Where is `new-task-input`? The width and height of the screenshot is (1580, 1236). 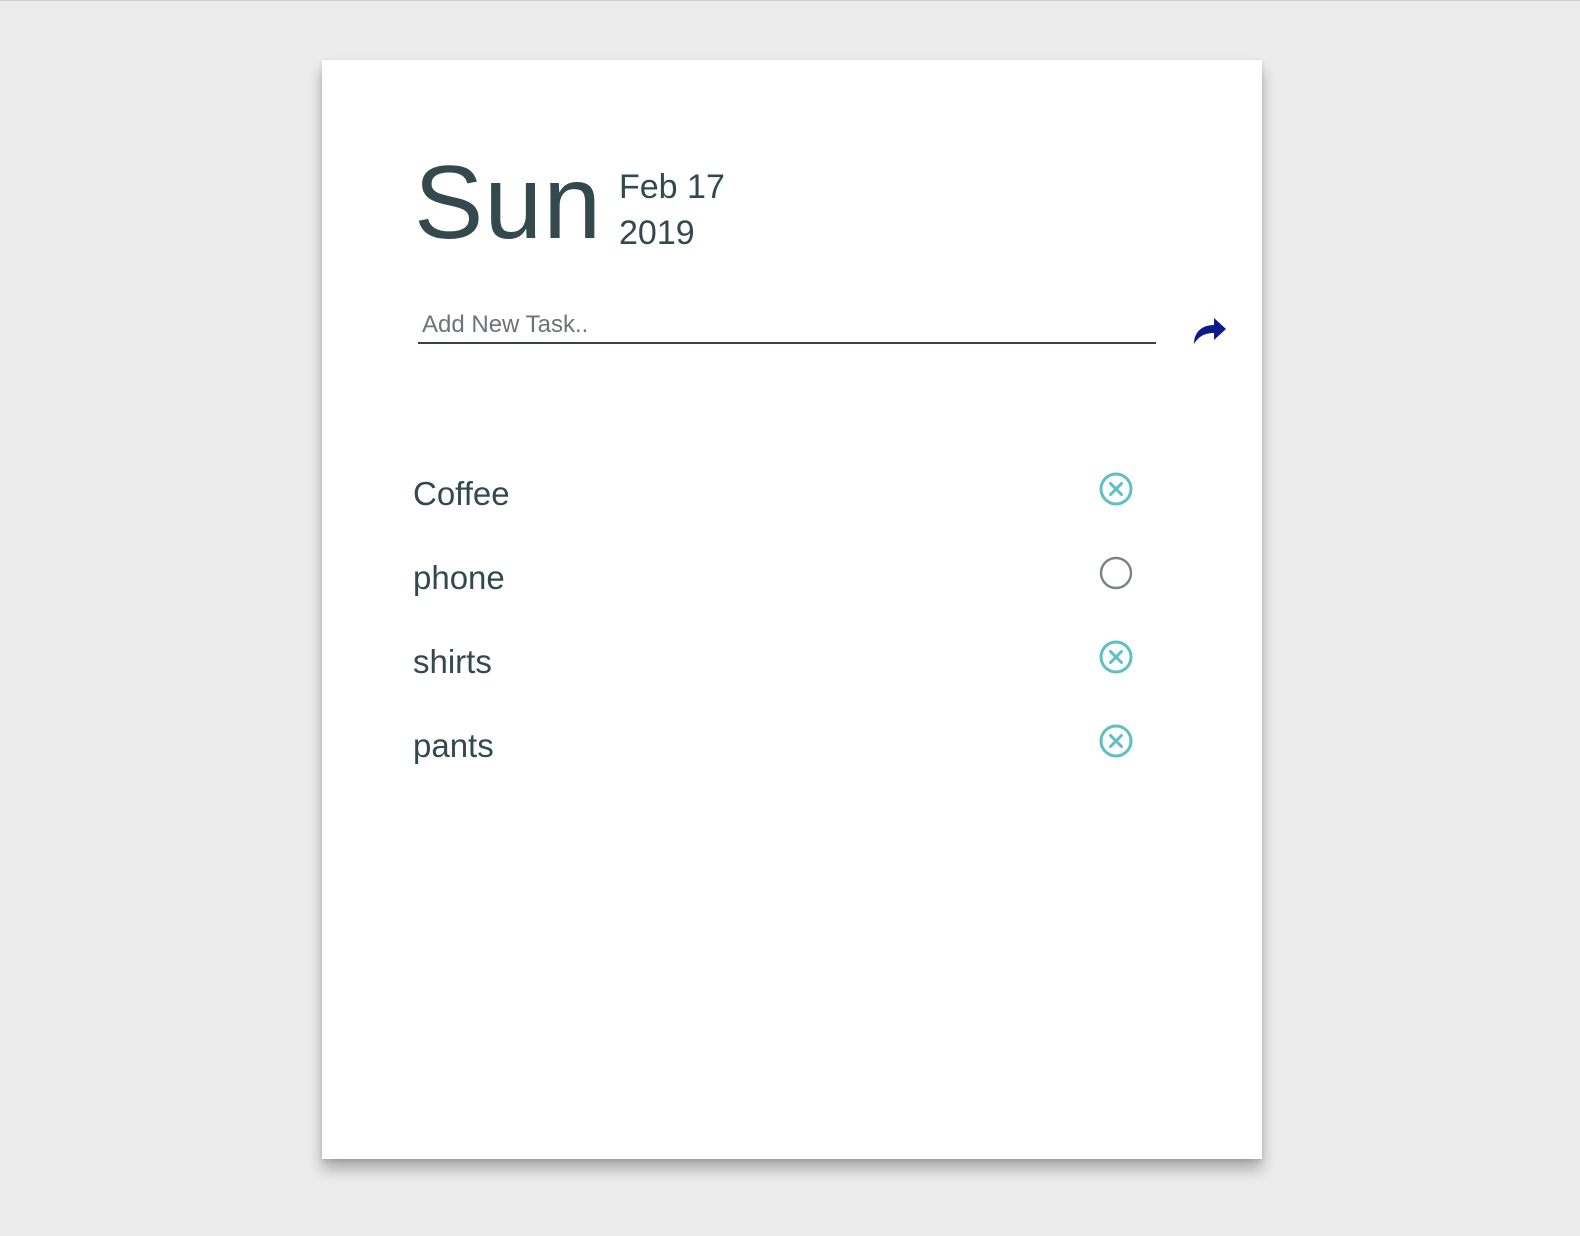 new-task-input is located at coordinates (787, 323).